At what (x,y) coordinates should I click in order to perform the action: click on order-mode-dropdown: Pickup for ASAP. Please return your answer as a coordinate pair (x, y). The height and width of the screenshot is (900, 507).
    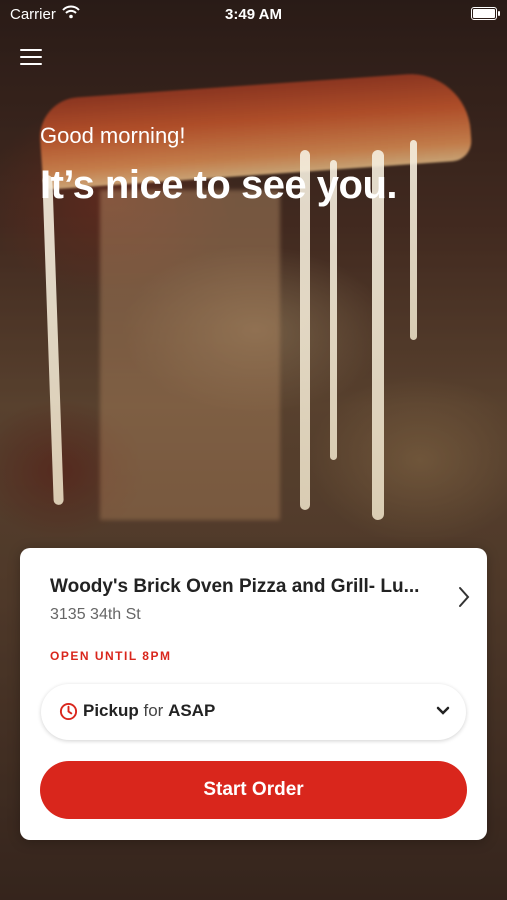
    Looking at the image, I should click on (253, 712).